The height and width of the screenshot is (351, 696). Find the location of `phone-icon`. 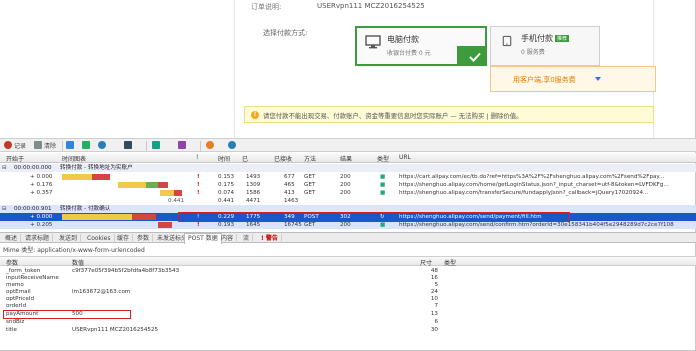

phone-icon is located at coordinates (507, 41).